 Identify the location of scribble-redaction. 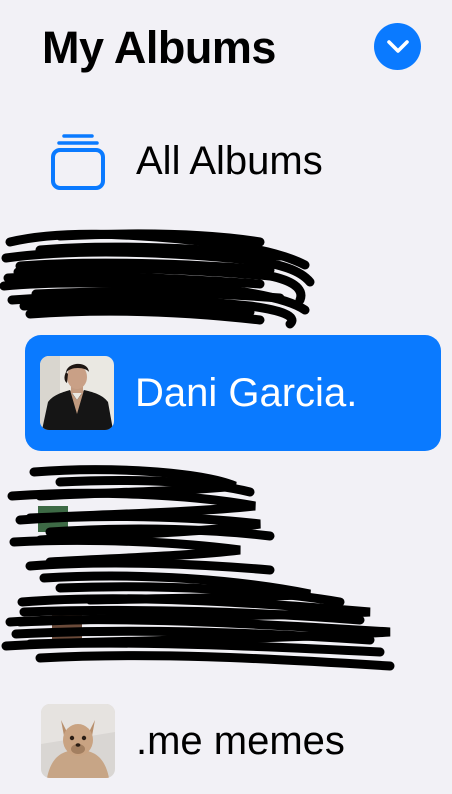
(157, 279).